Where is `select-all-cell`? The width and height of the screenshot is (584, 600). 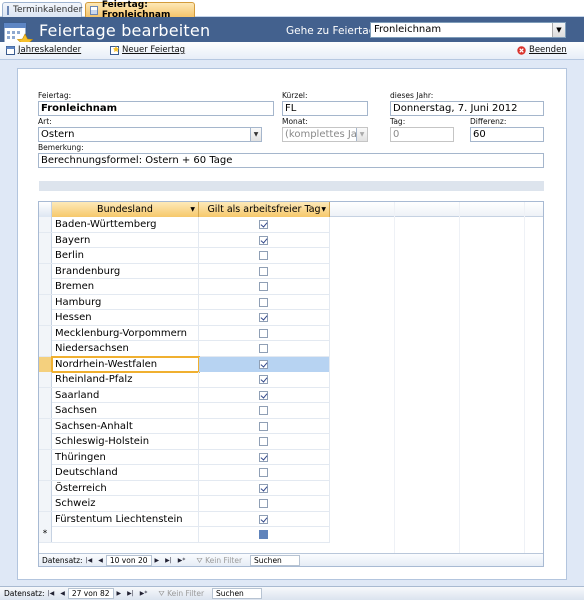
select-all-cell is located at coordinates (45, 209).